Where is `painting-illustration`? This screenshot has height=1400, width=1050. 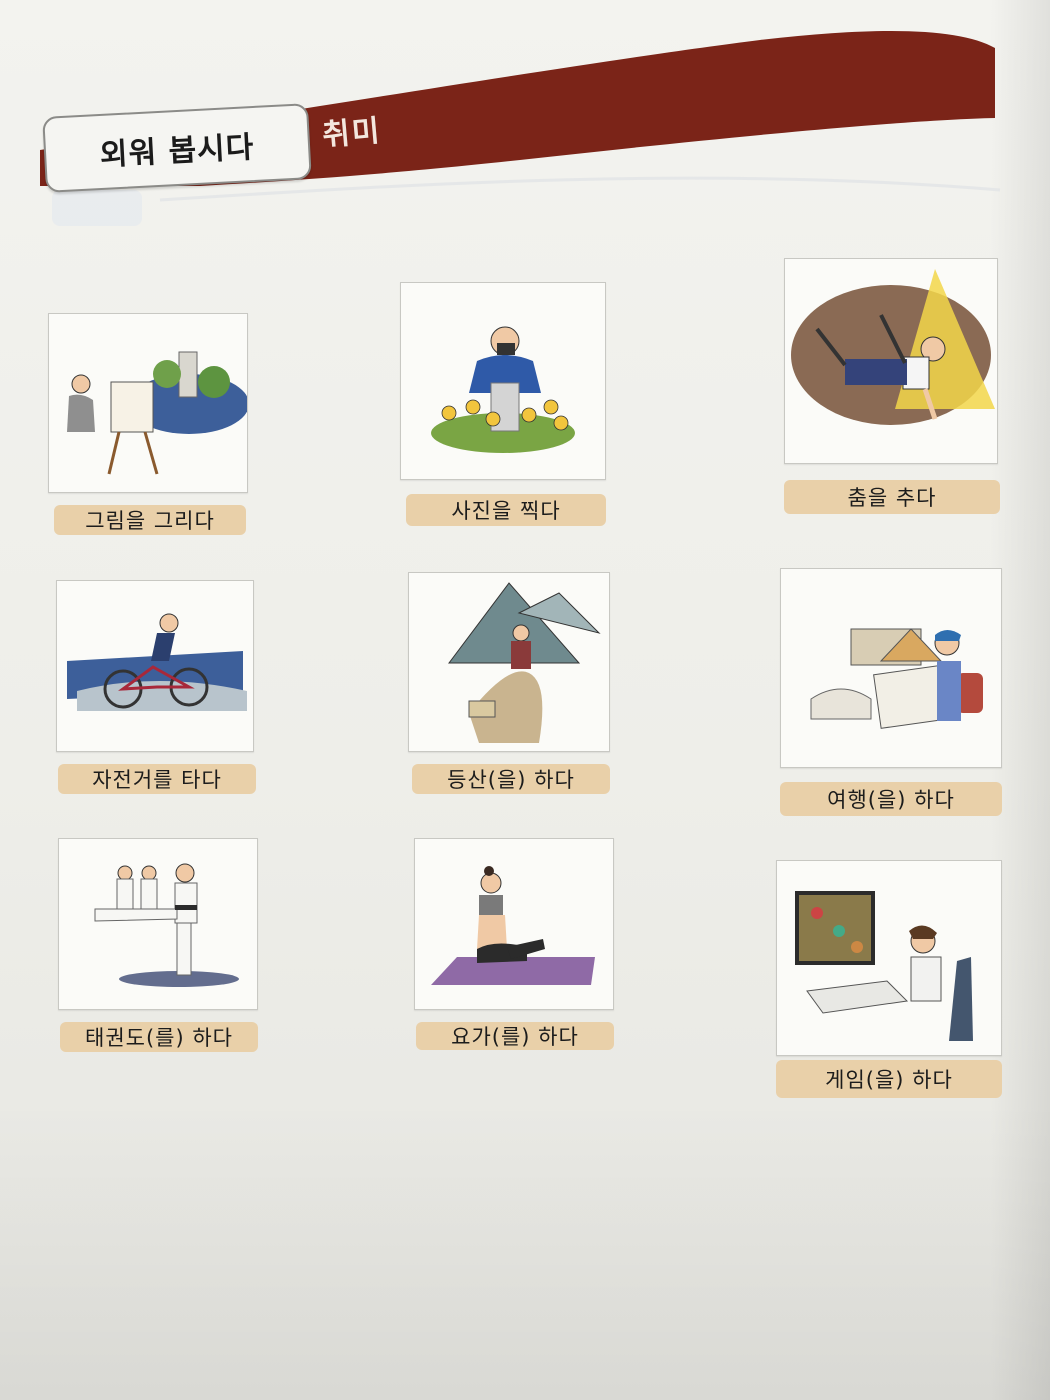
painting-illustration is located at coordinates (148, 403).